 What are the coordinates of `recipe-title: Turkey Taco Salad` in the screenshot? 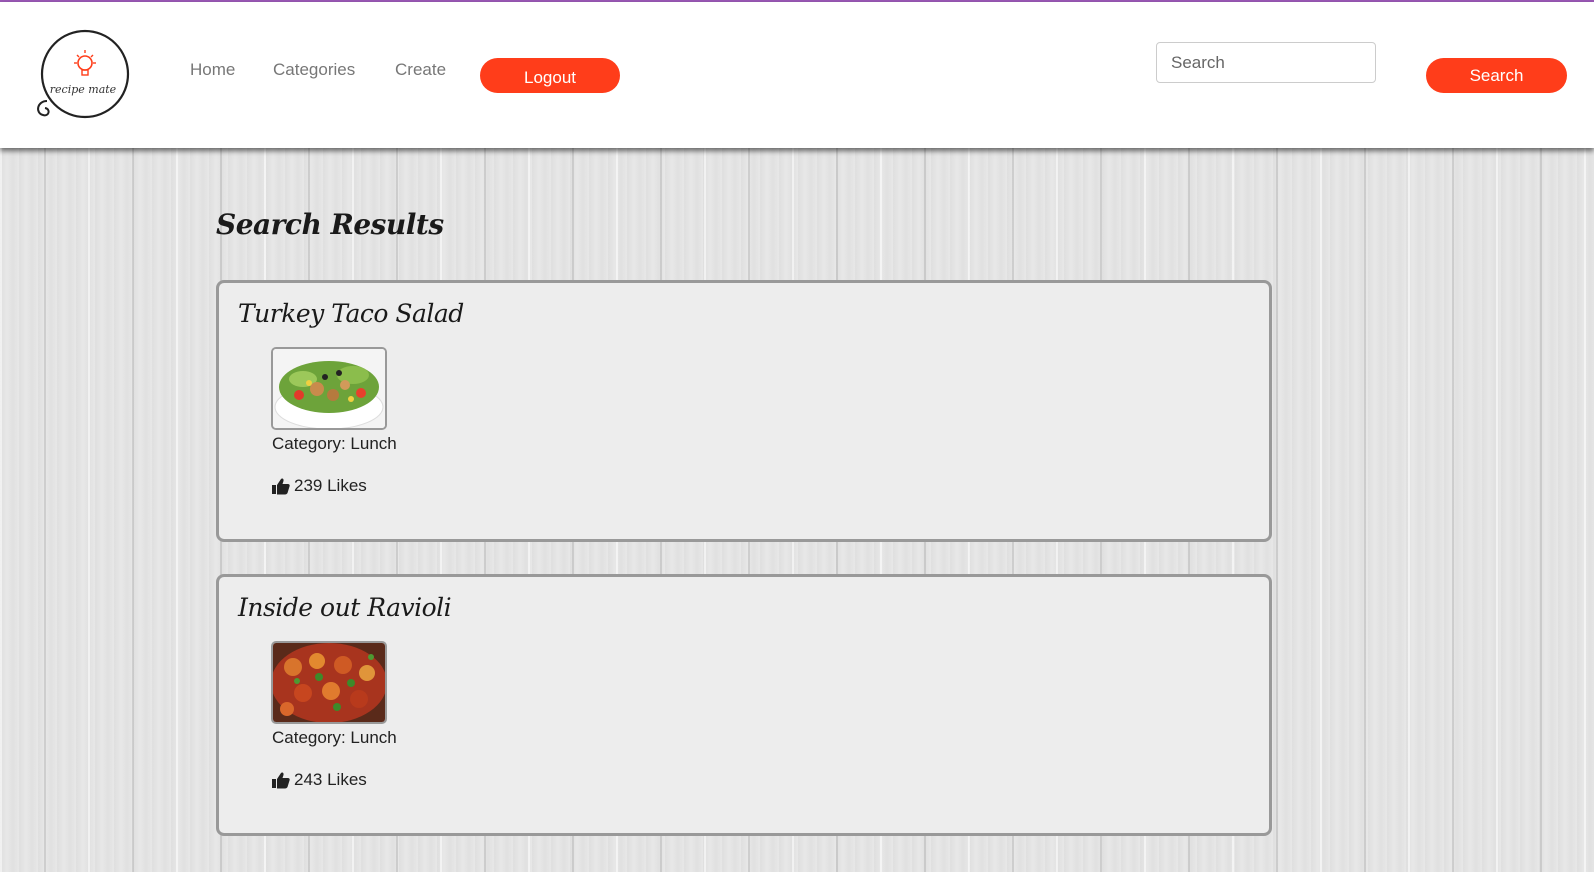 It's located at (351, 313).